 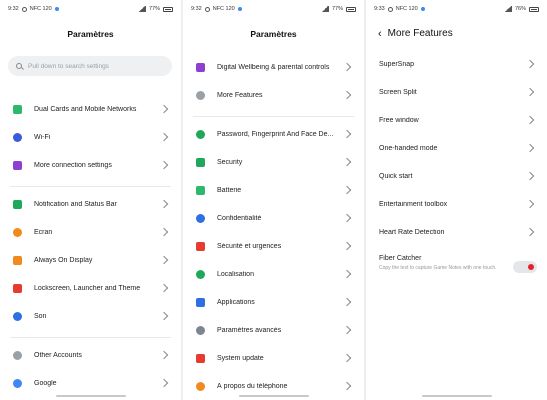 I want to click on update-glyph, so click(x=200, y=358).